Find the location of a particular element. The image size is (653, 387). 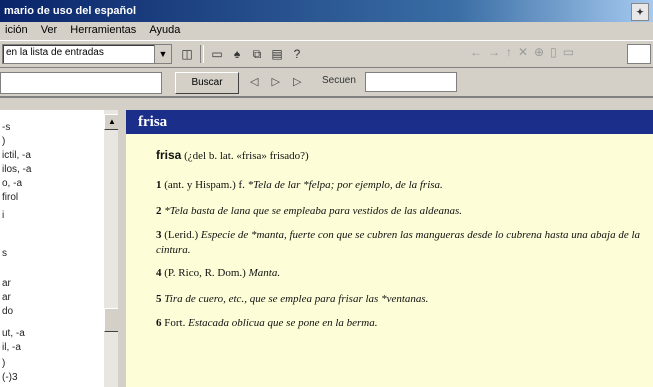

chevron-down-icon: ▼ is located at coordinates (162, 54).